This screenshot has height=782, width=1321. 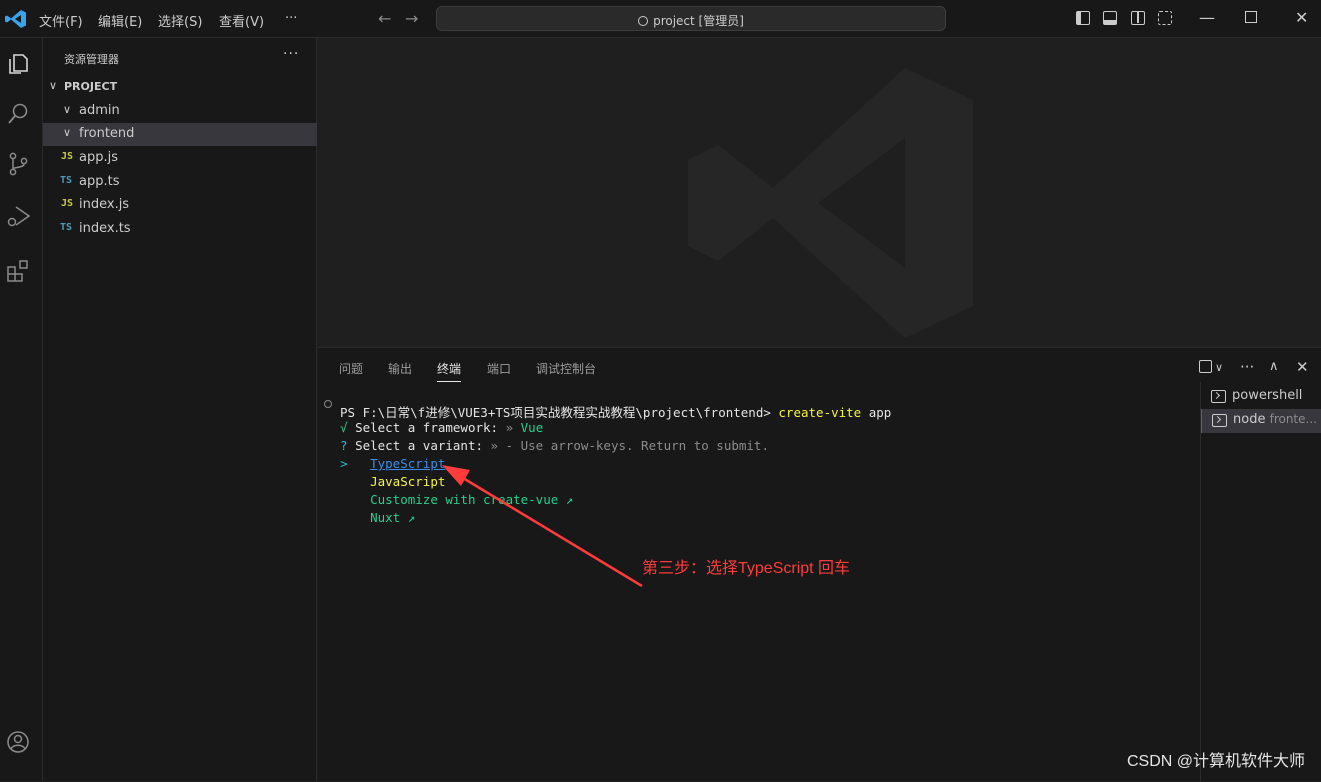 What do you see at coordinates (1083, 18) in the screenshot?
I see `toggle-primary-sidebar-icon` at bounding box center [1083, 18].